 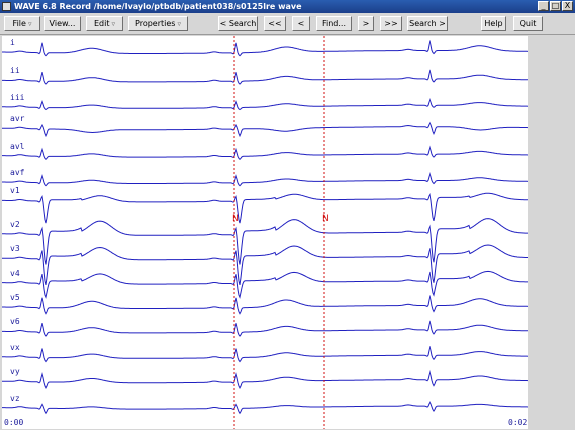 I want to click on page-forward-button: >>, so click(x=391, y=23).